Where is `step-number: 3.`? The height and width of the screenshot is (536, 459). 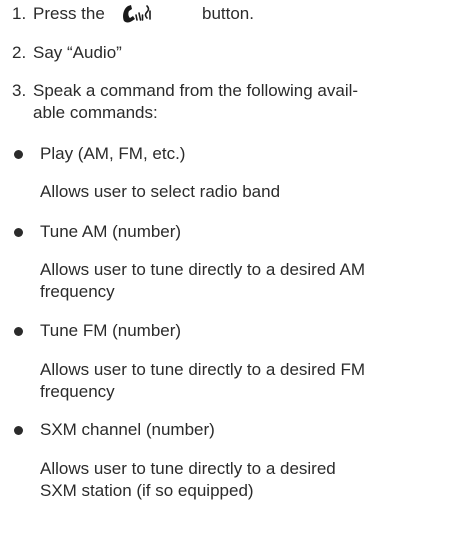 step-number: 3. is located at coordinates (19, 90).